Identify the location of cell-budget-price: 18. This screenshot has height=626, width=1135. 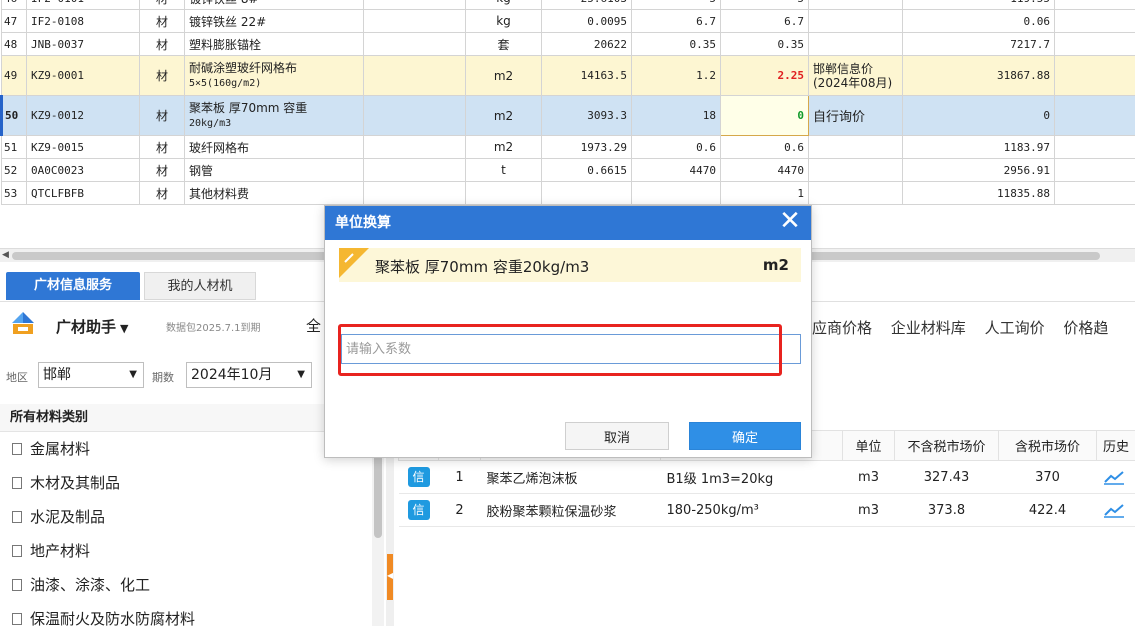
(676, 115).